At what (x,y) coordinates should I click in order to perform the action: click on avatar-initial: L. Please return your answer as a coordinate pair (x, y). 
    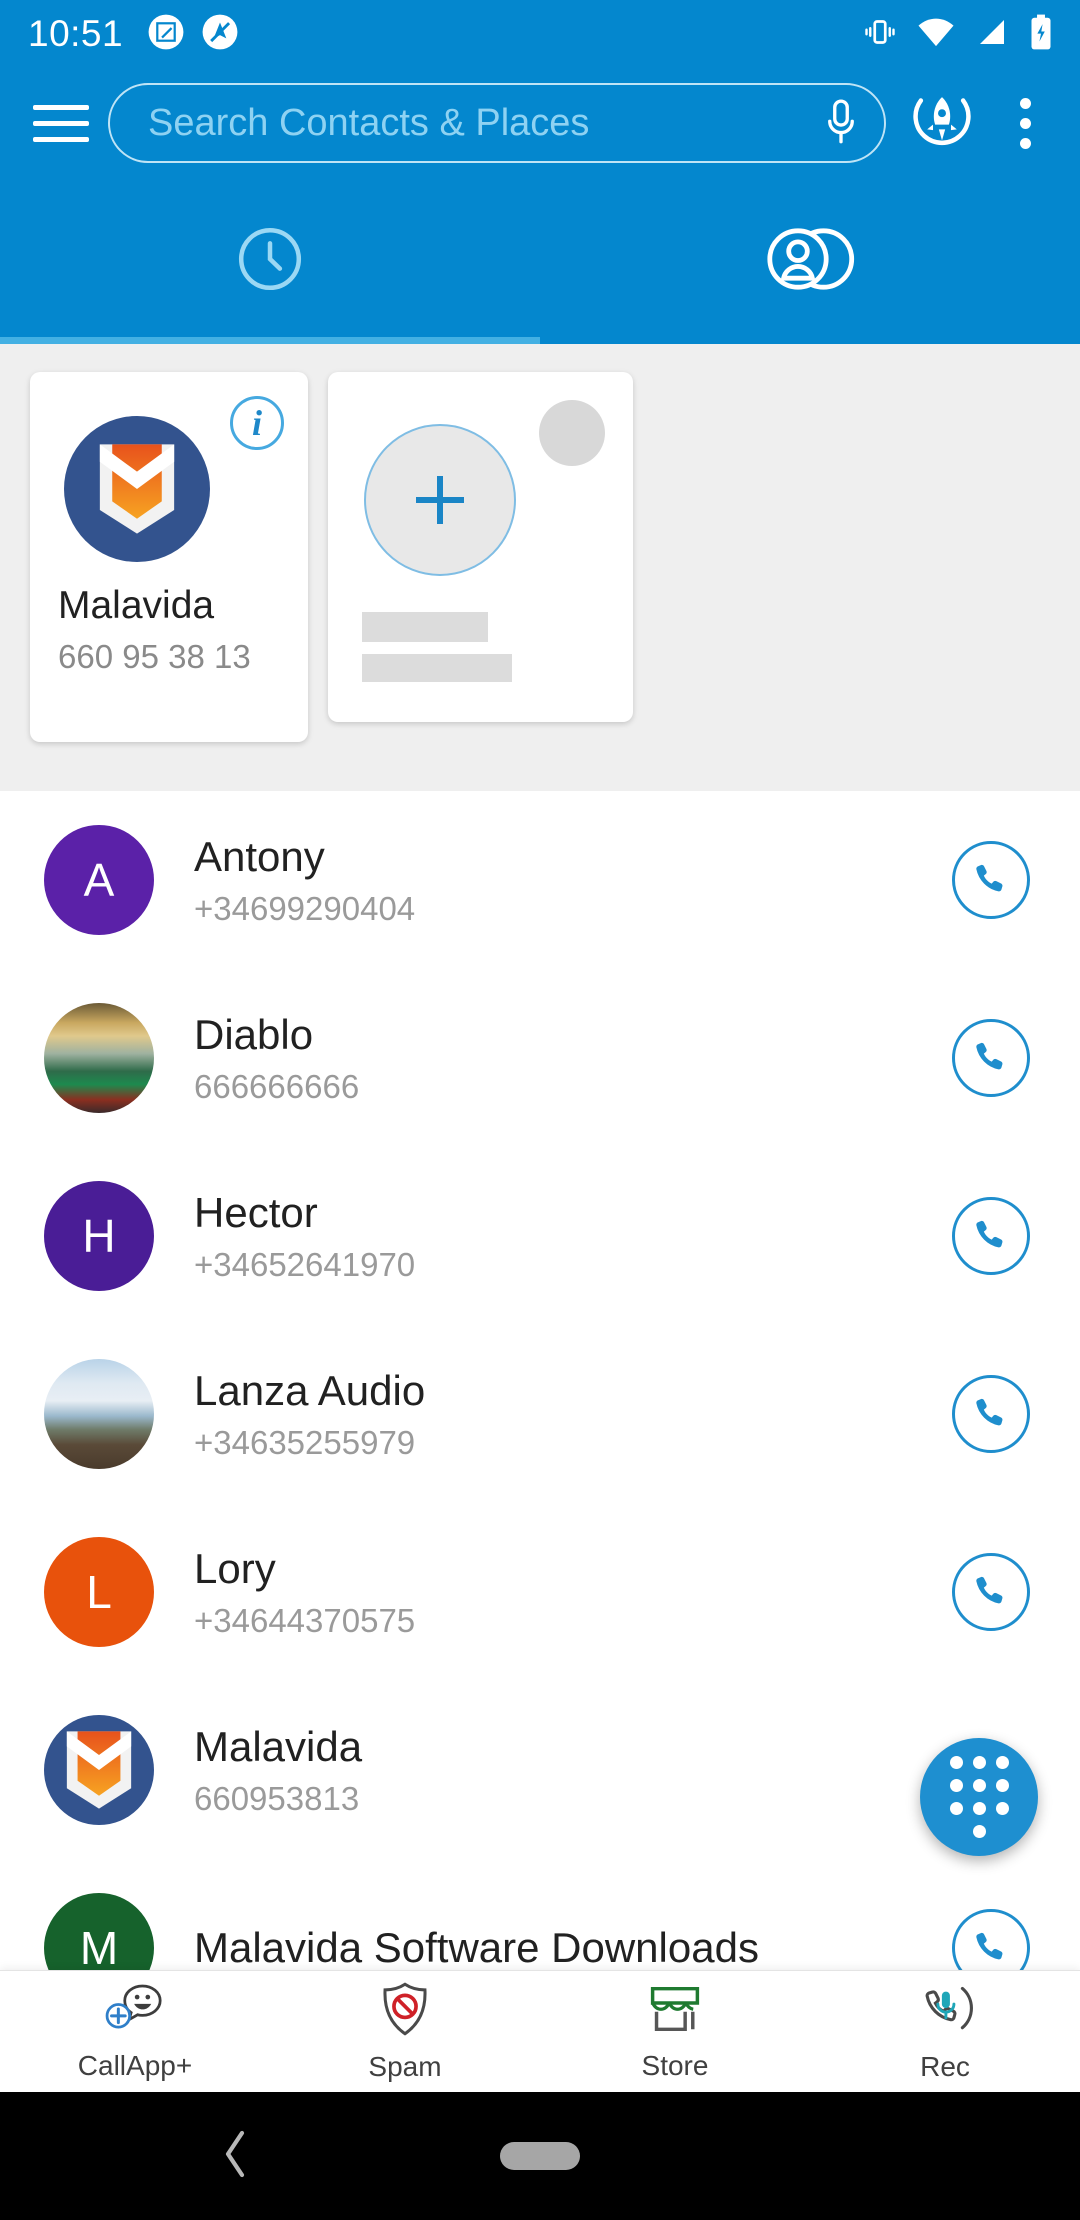
    Looking at the image, I should click on (99, 1592).